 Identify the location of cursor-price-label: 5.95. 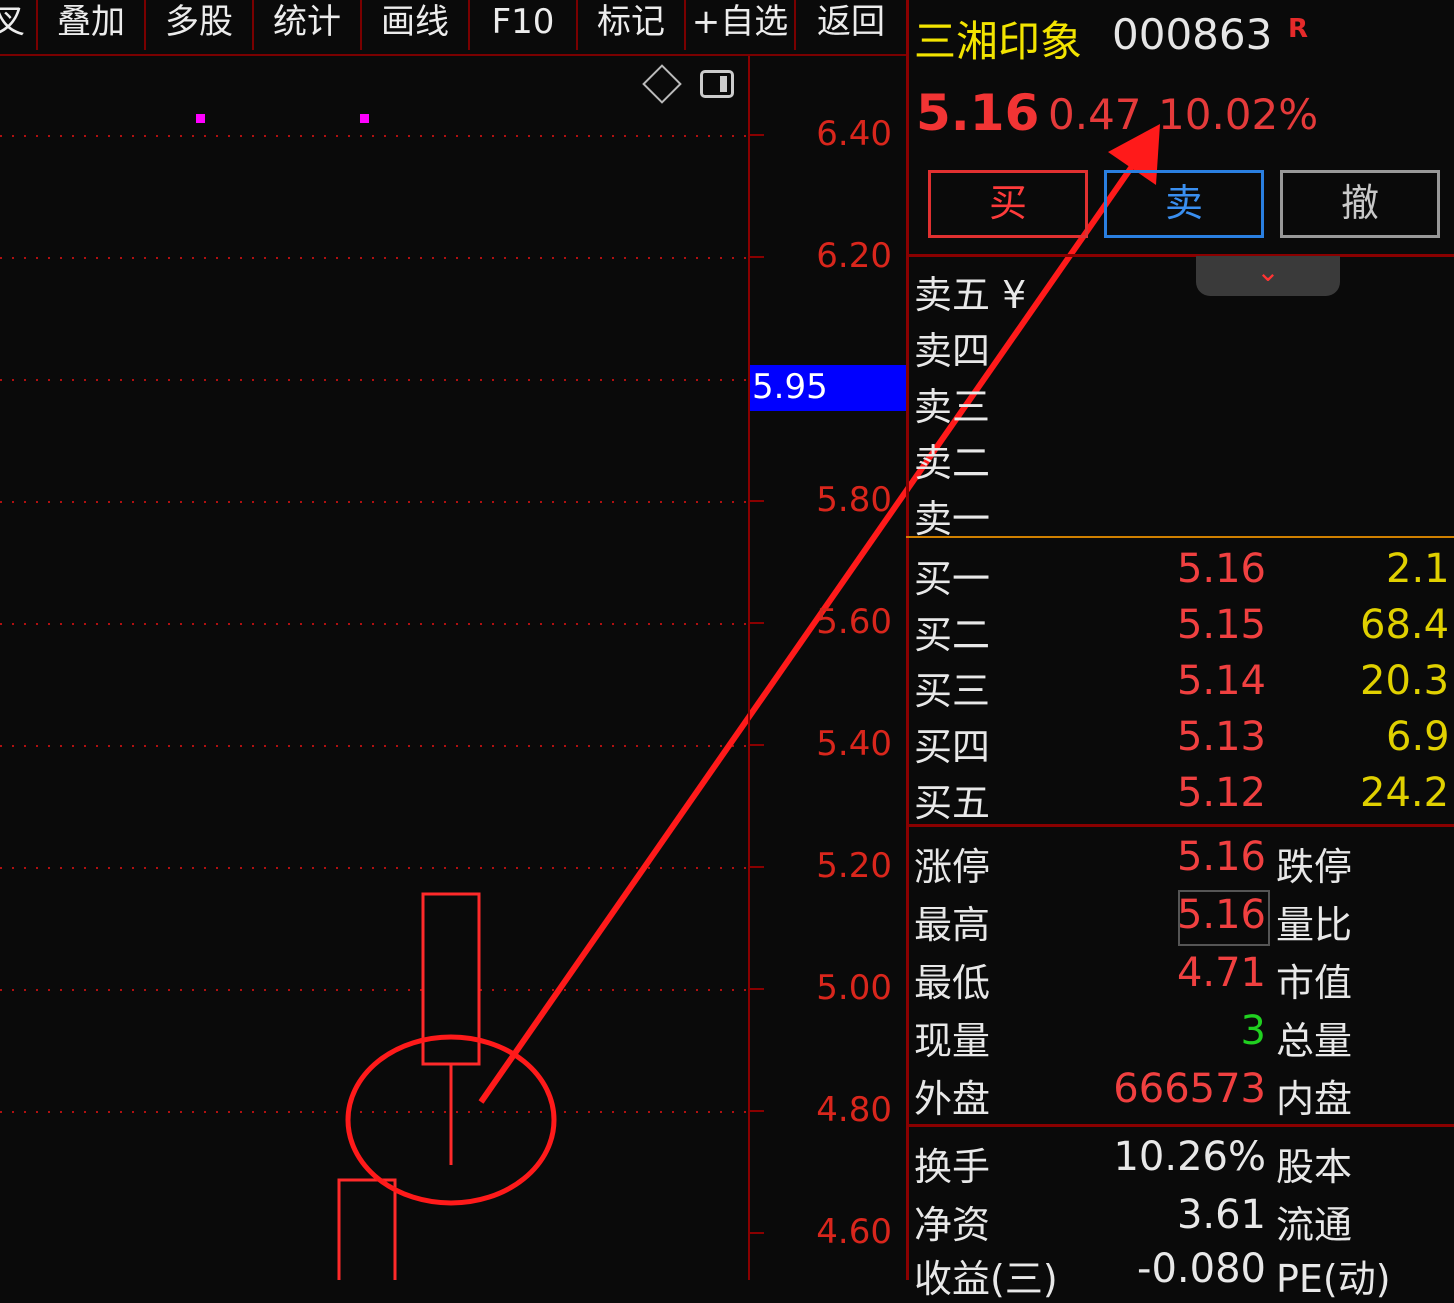
(828, 388).